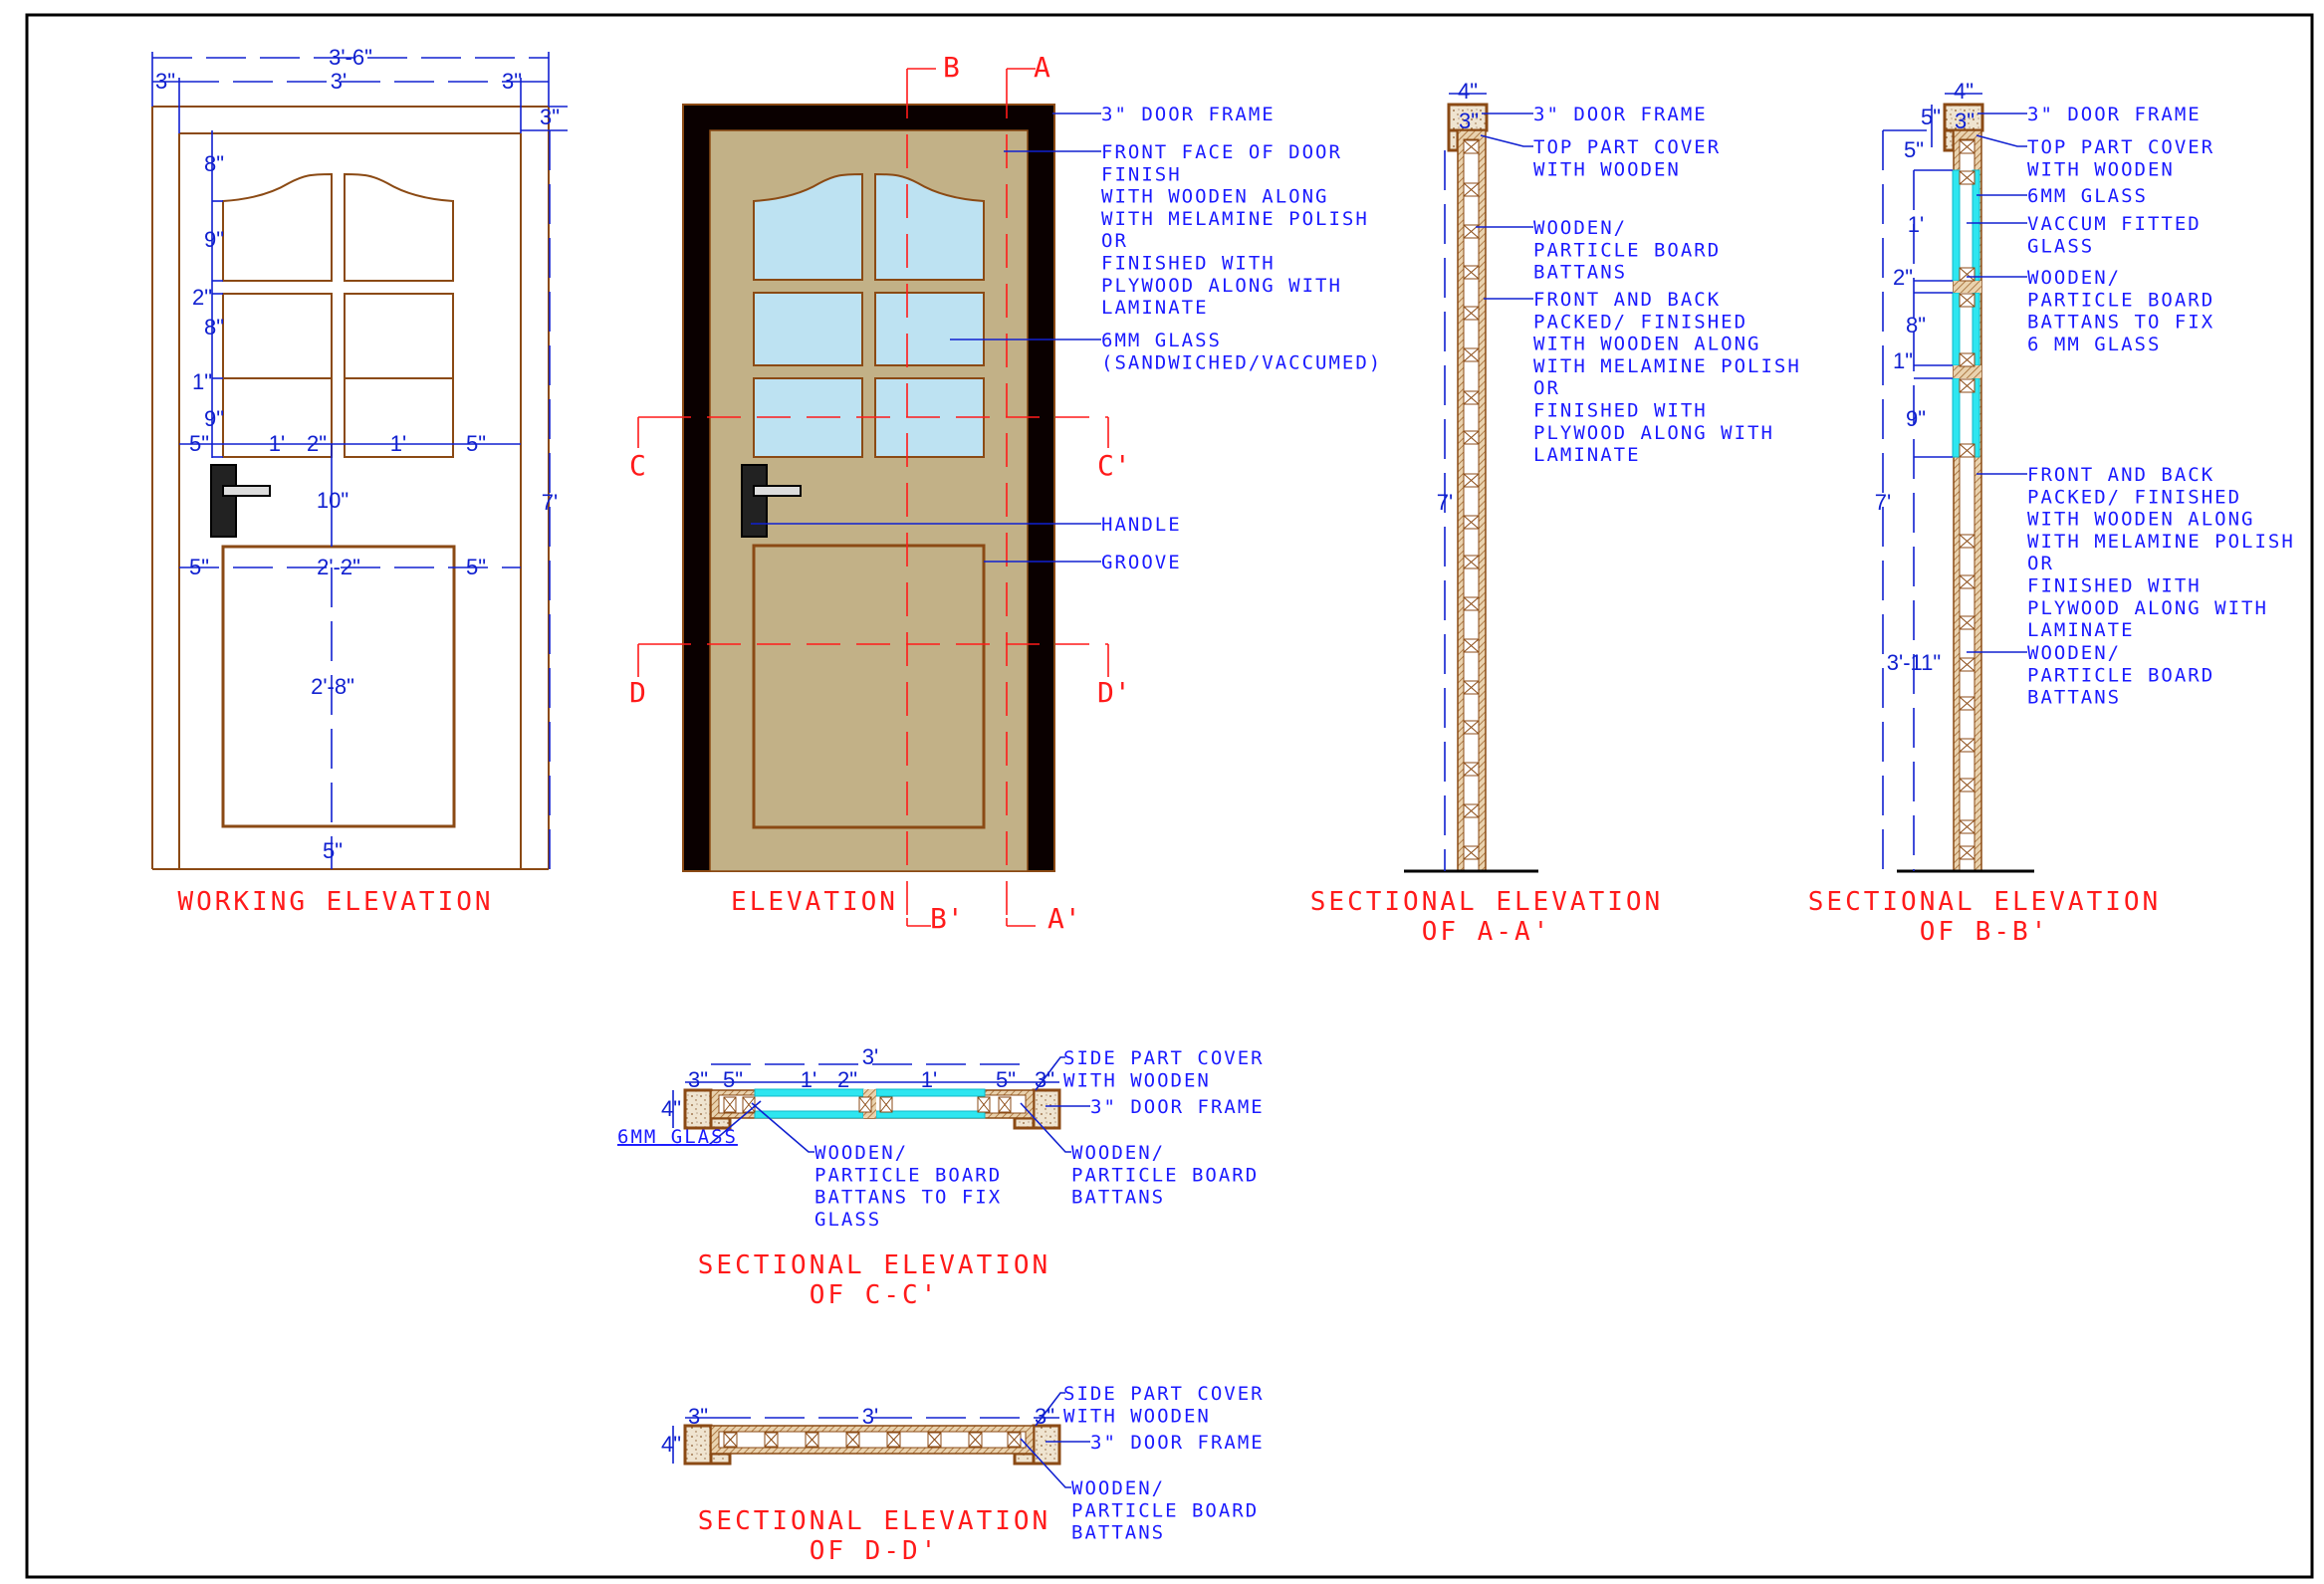  I want to click on note-vacuum: VACCUM FITTED GLASS, so click(2114, 235).